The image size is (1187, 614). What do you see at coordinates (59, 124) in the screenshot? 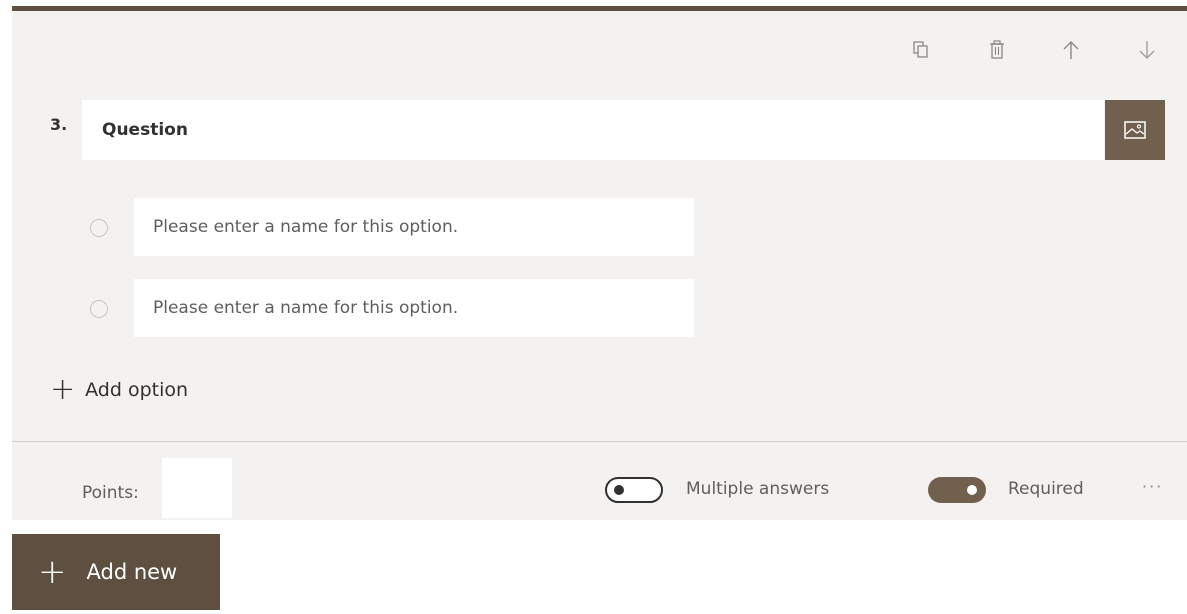
I see `question-number: 3.` at bounding box center [59, 124].